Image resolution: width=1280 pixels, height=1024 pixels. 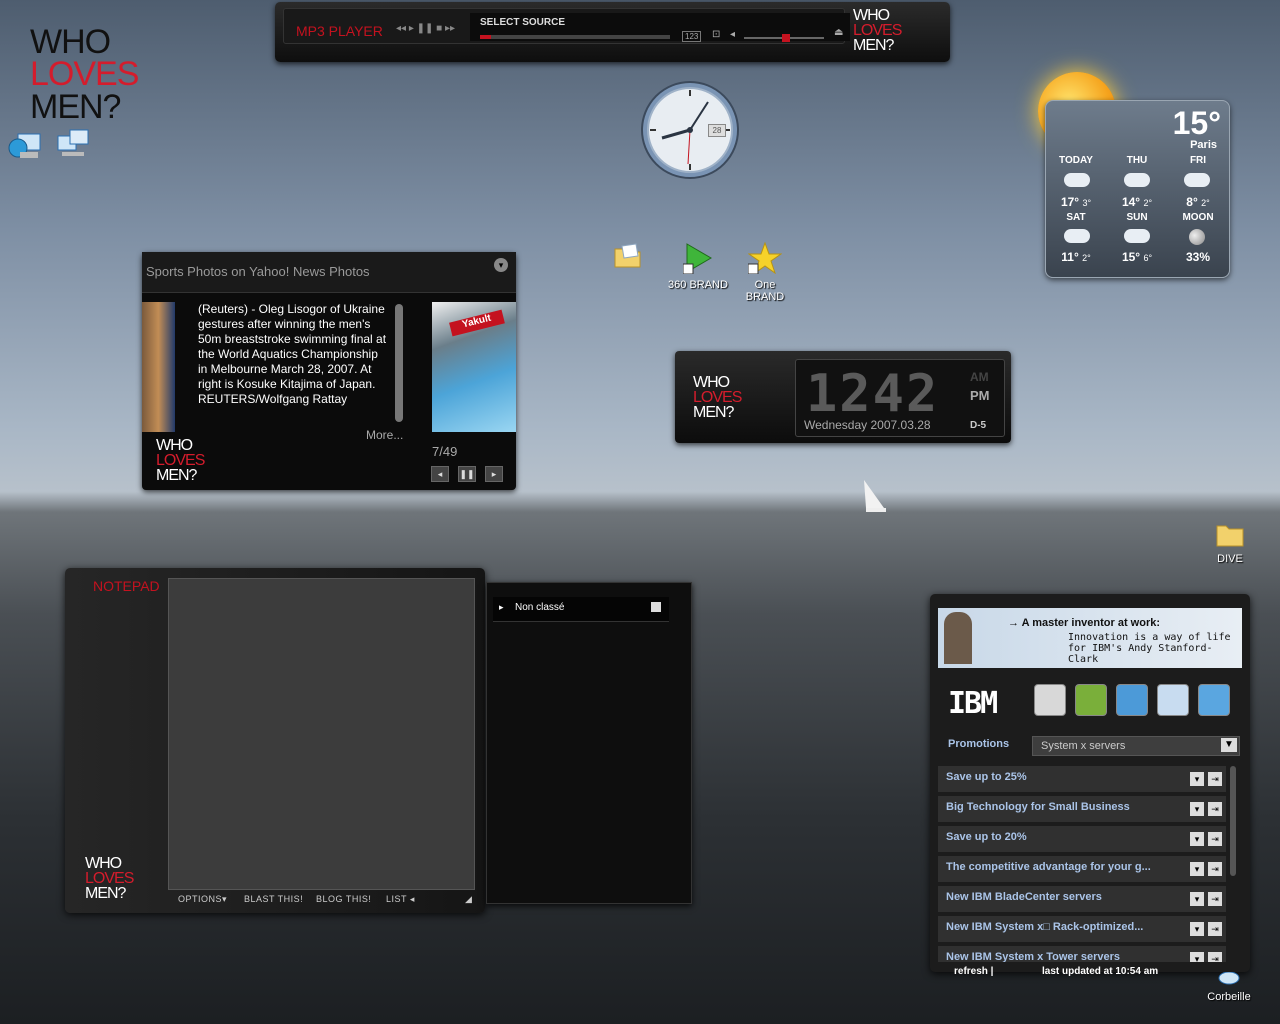 I want to click on day-label-moon: MOON, so click(x=1198, y=217).